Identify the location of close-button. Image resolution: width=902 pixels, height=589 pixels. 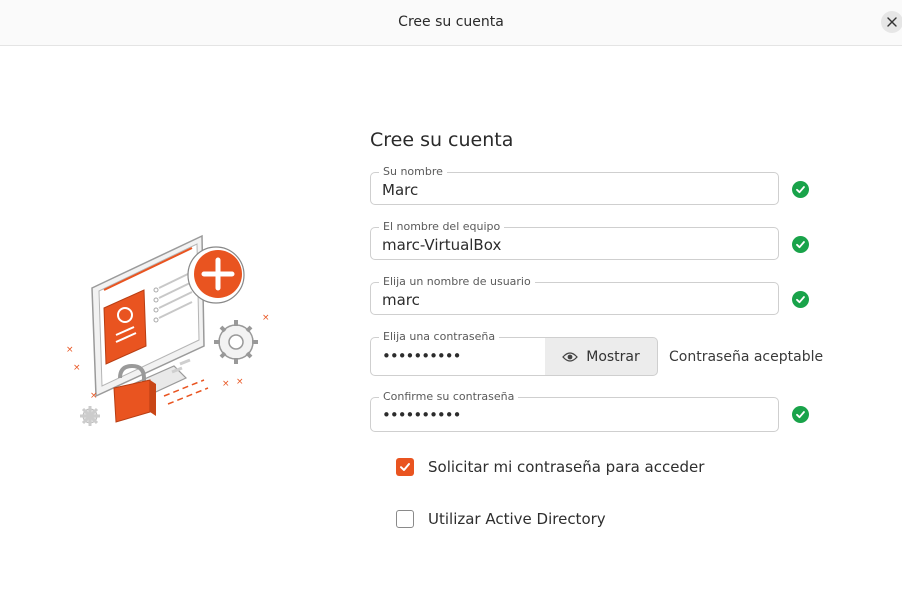
(891, 22).